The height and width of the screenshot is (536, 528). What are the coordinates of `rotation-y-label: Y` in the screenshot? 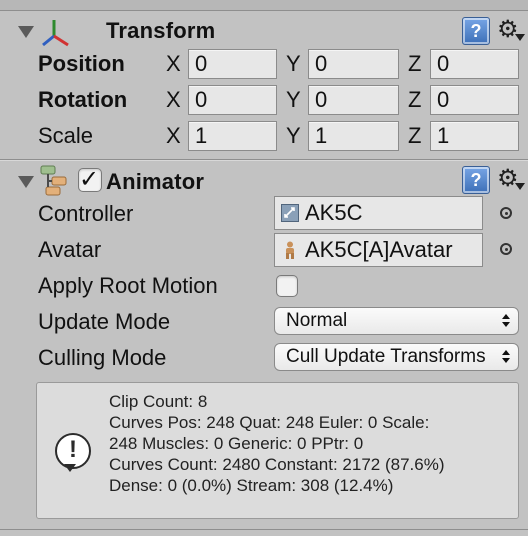 It's located at (293, 99).